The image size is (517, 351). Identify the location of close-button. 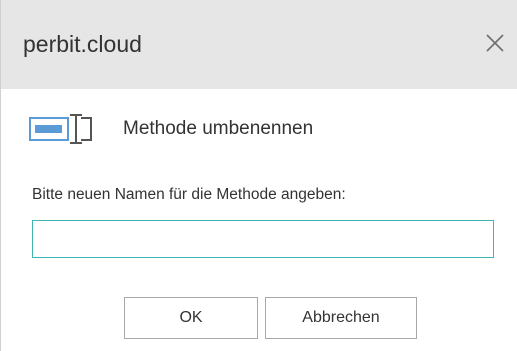
(495, 43).